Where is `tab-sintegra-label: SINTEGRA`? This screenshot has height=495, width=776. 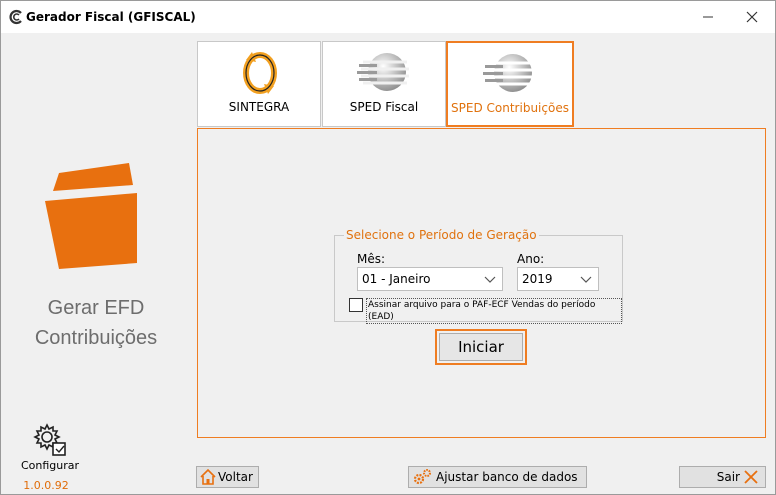
tab-sintegra-label: SINTEGRA is located at coordinates (259, 107).